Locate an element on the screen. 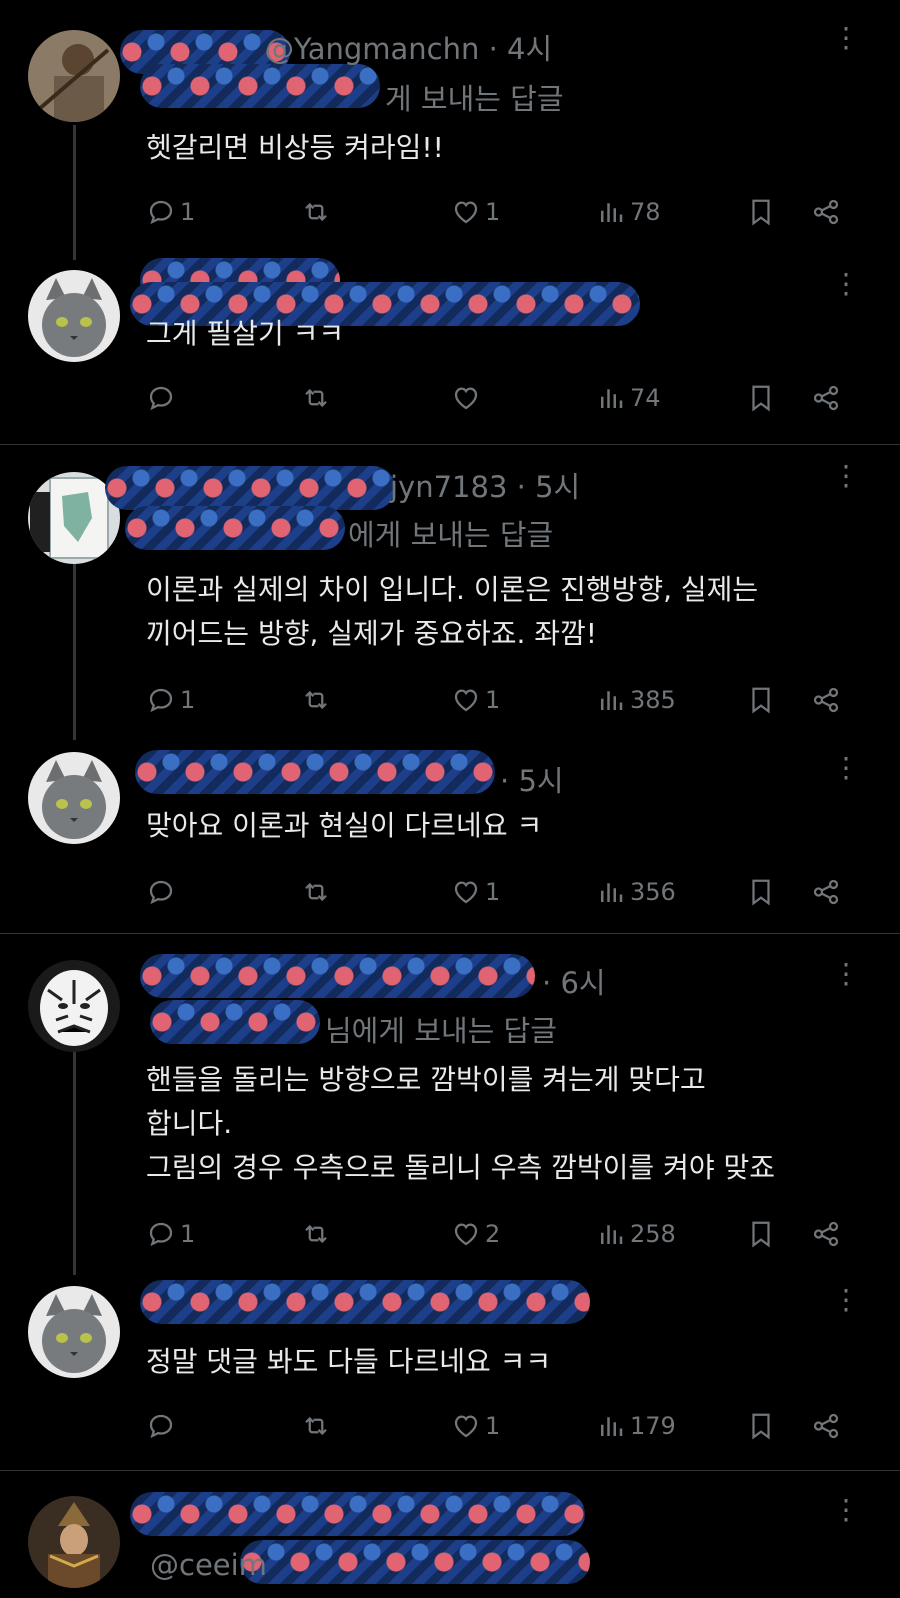 Image resolution: width=900 pixels, height=1598 pixels. views-button: 356 is located at coordinates (636, 892).